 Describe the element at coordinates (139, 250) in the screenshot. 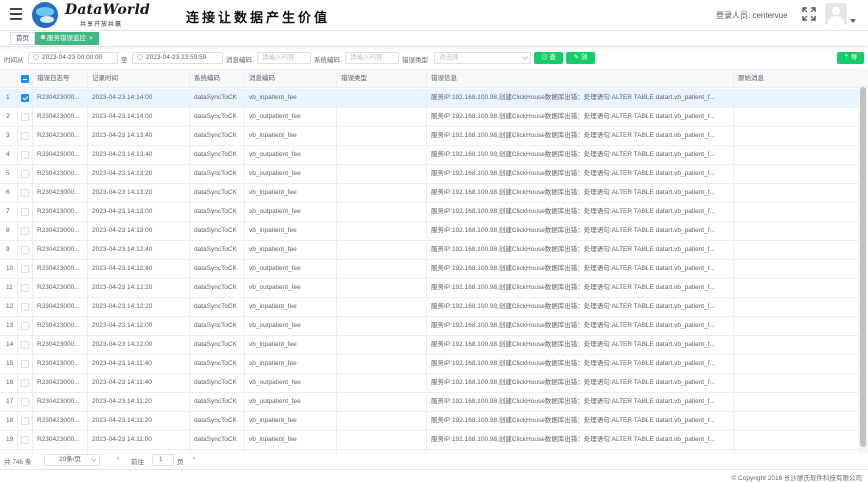

I see `cell-record-time: 2023-04-23 14:12:40` at that location.